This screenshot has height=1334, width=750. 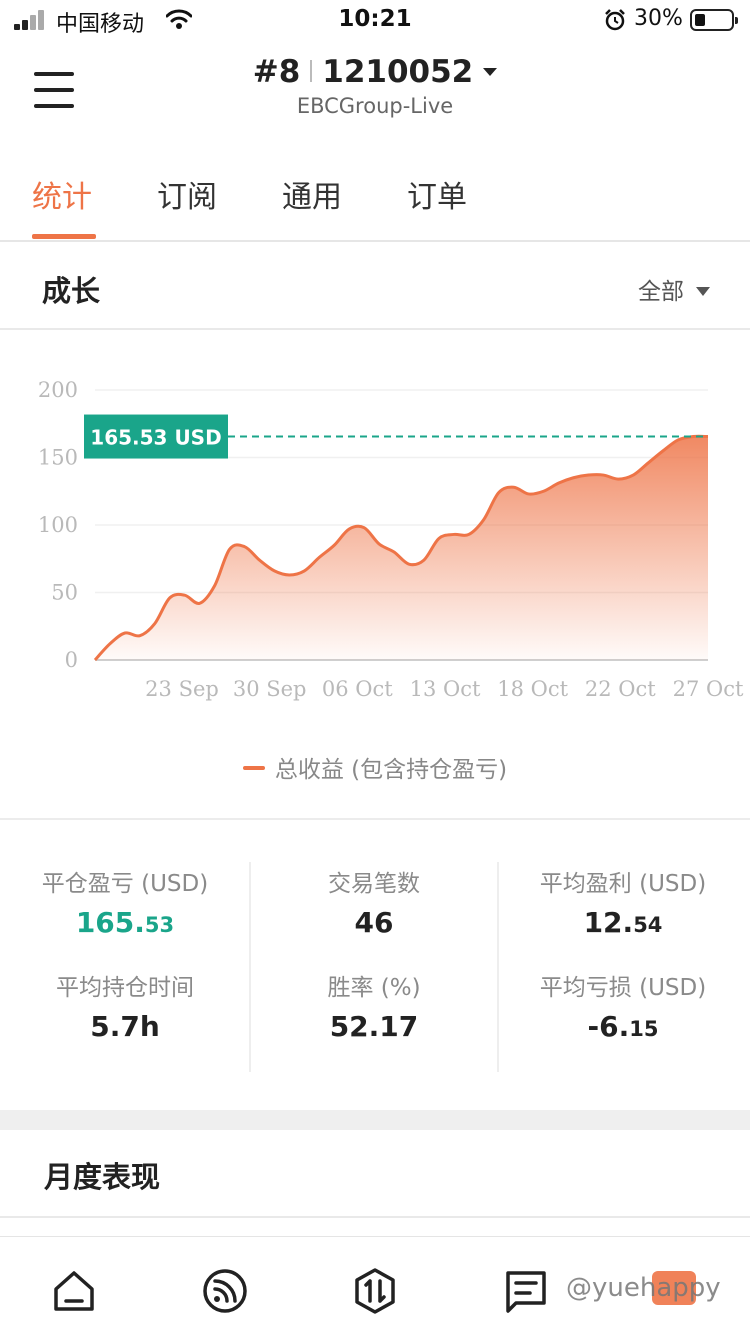 What do you see at coordinates (714, 20) in the screenshot?
I see `battery-icon` at bounding box center [714, 20].